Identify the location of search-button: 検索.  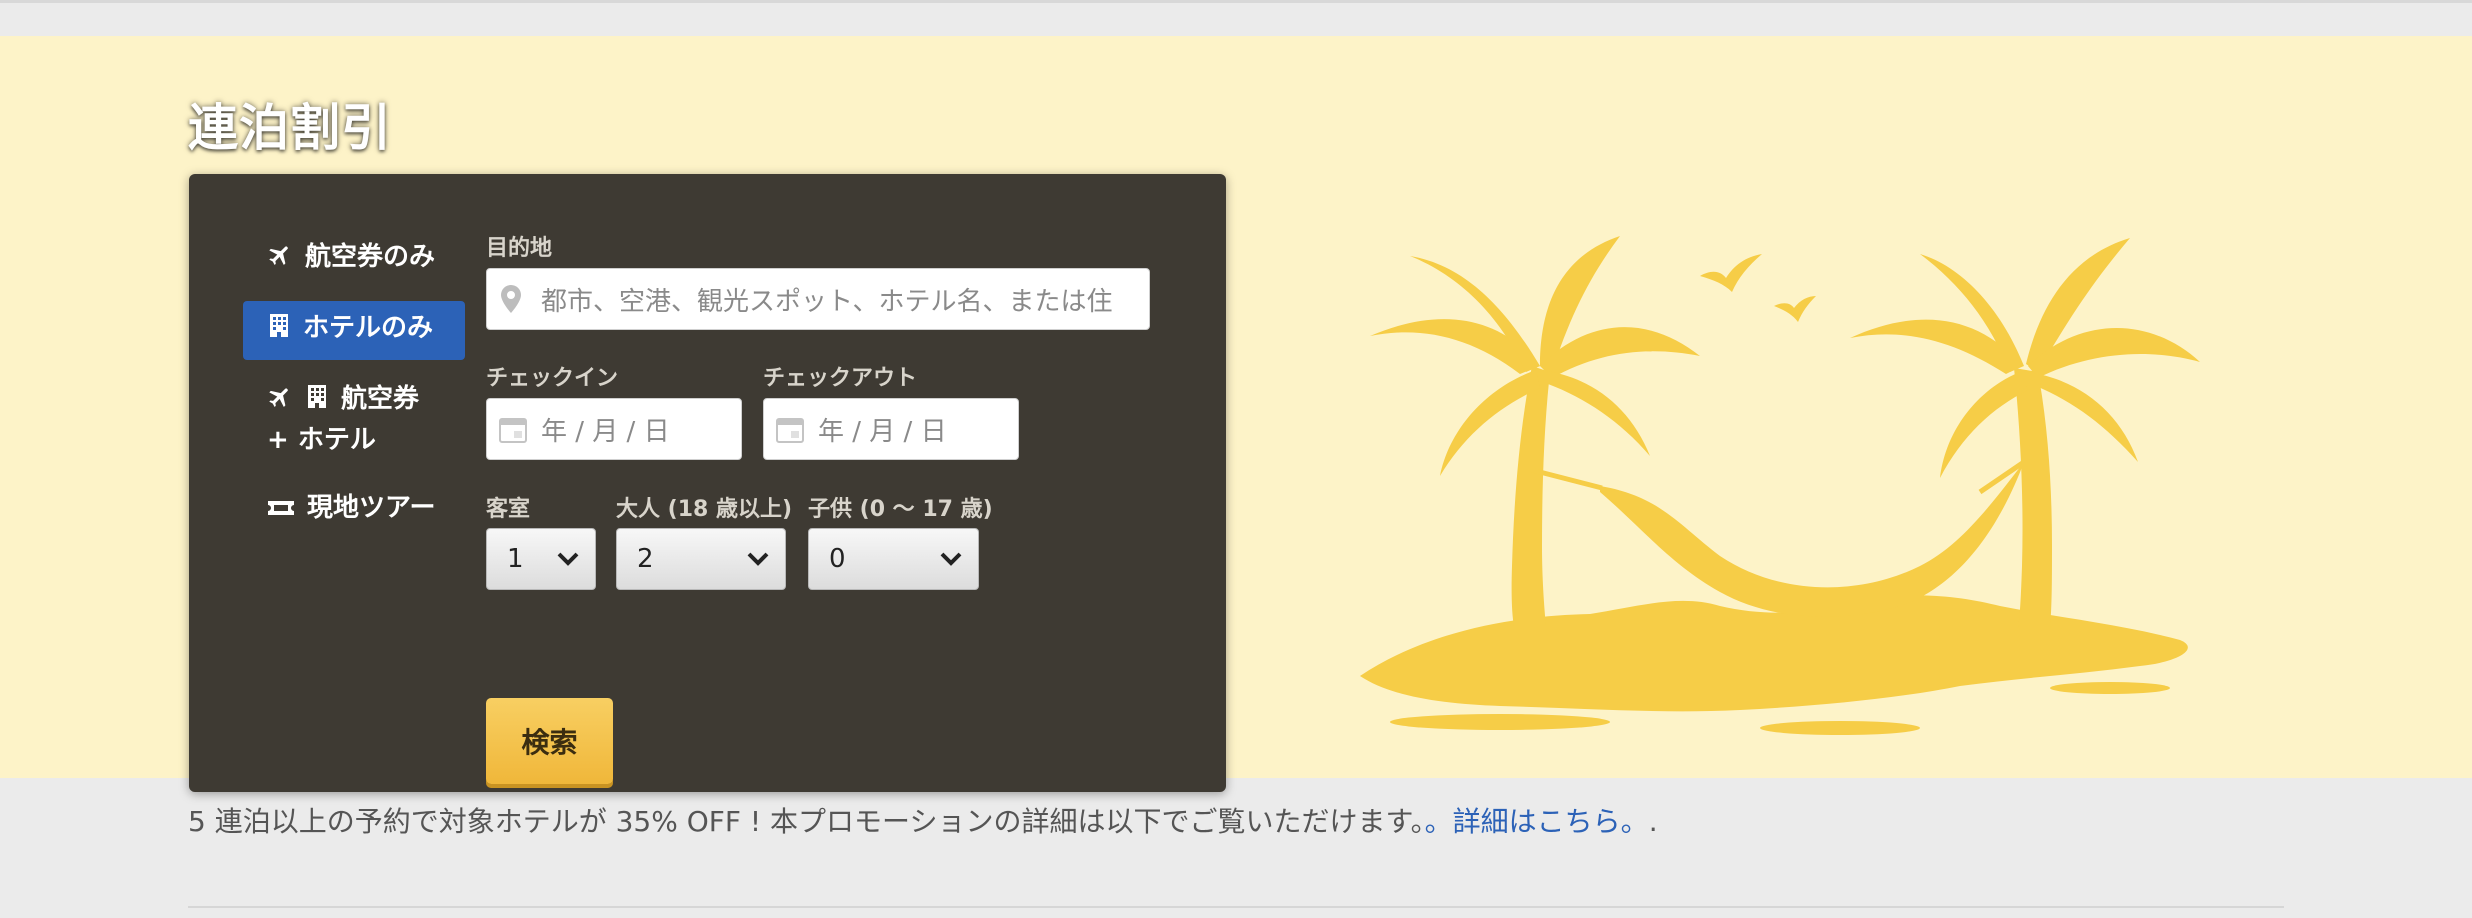
(549, 741).